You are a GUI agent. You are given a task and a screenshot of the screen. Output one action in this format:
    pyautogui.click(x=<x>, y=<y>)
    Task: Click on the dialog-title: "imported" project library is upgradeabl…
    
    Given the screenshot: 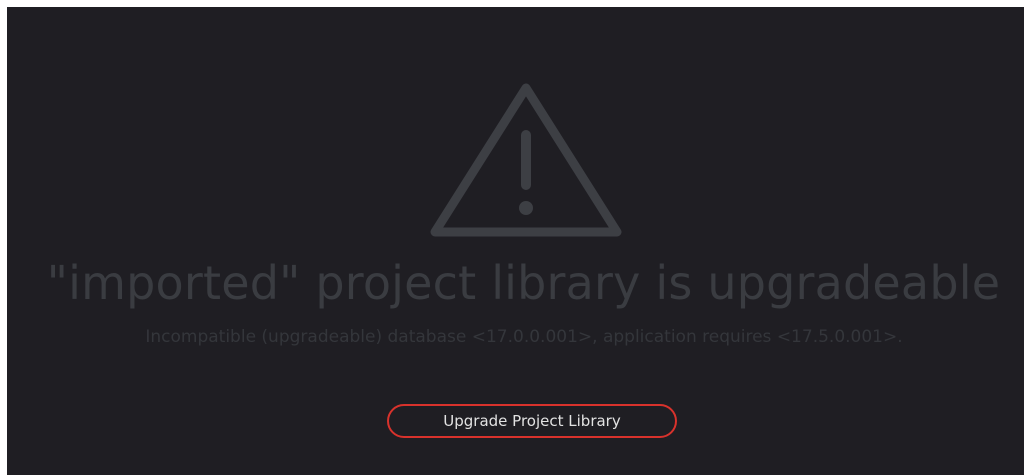 What is the action you would take?
    pyautogui.click(x=523, y=283)
    